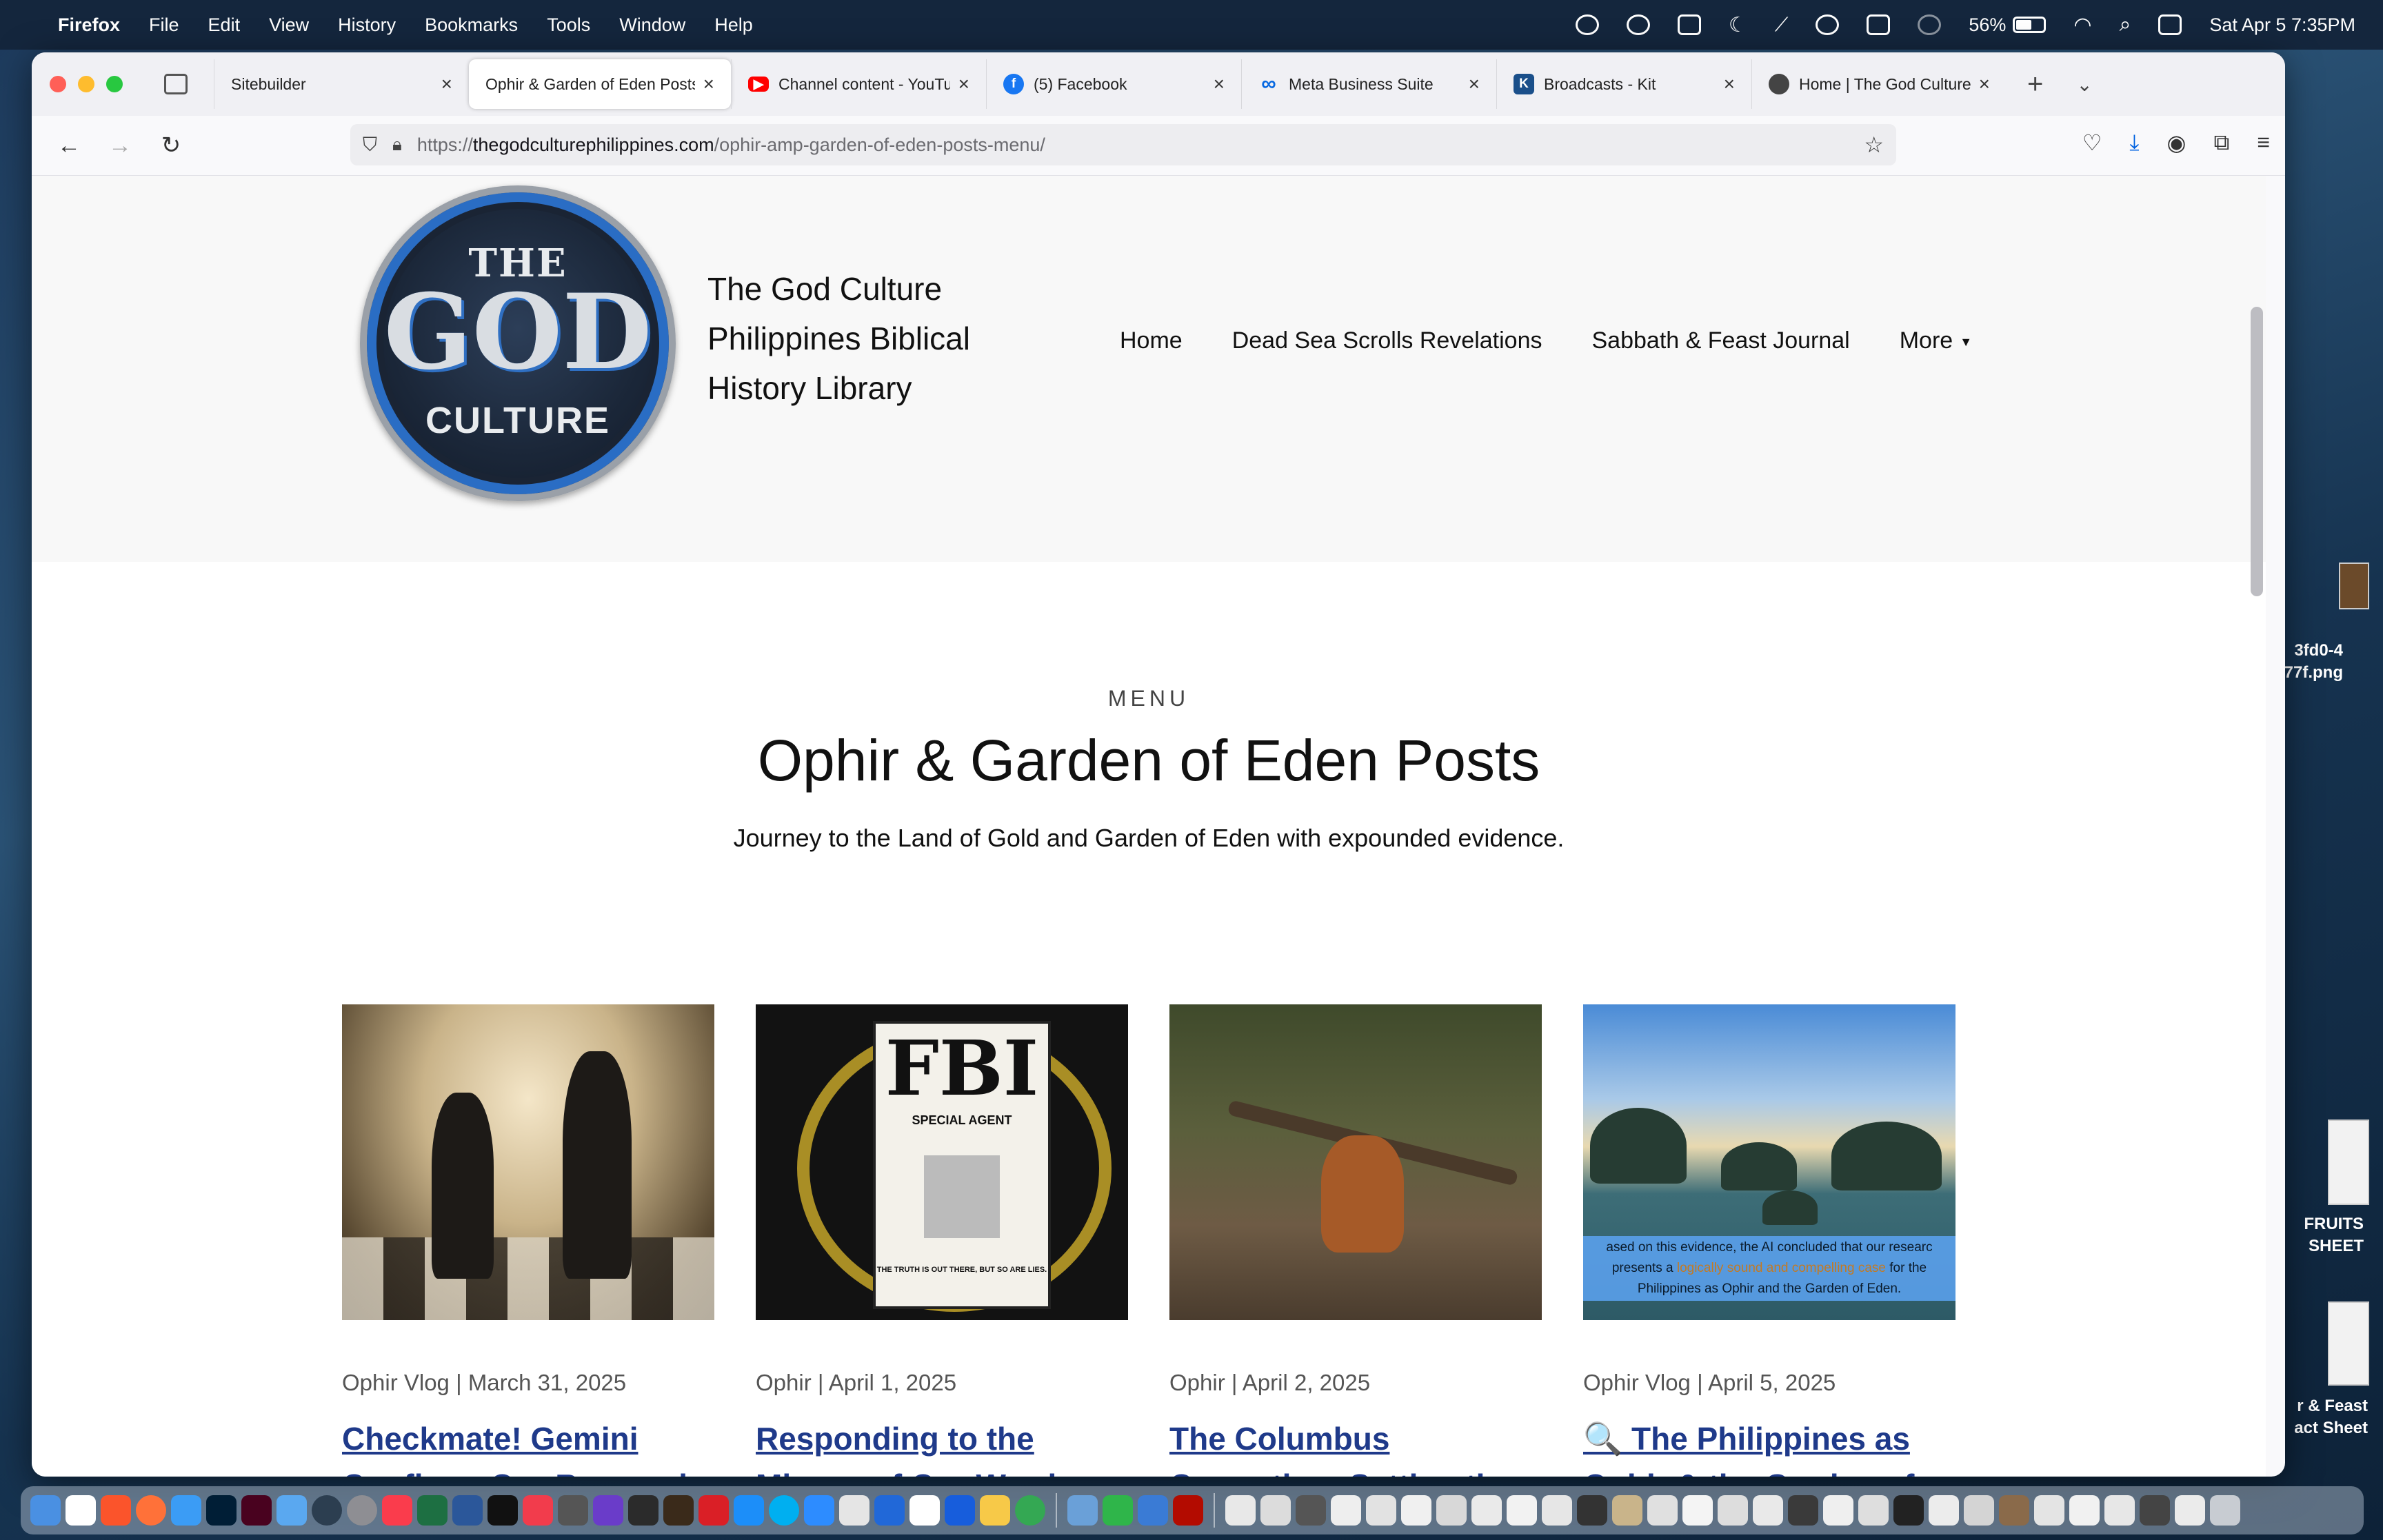 This screenshot has width=2383, height=1540. What do you see at coordinates (256, 1511) in the screenshot?
I see `indesign-icon` at bounding box center [256, 1511].